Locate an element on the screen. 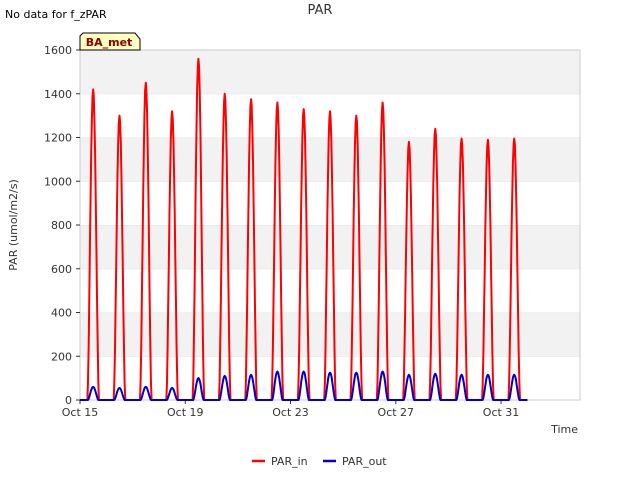 This screenshot has height=480, width=640. y-tick-label: 1200 is located at coordinates (58, 138).